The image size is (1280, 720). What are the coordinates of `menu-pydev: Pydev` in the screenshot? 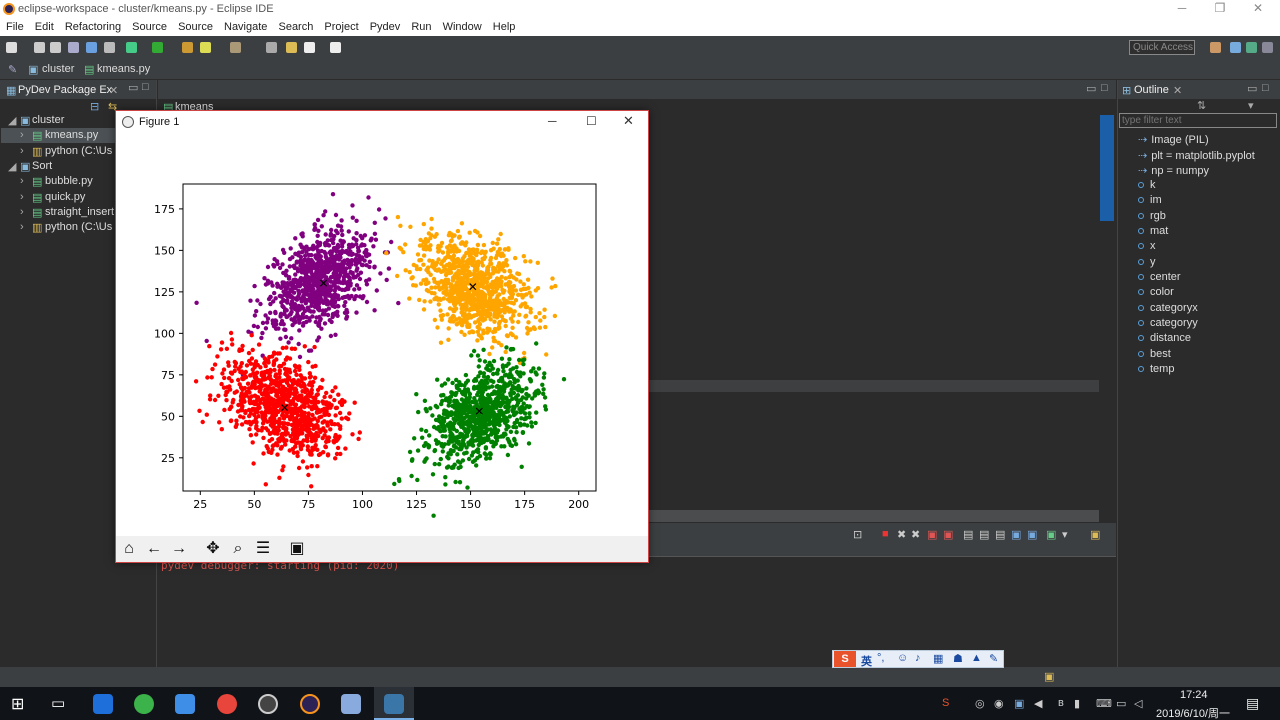 It's located at (385, 27).